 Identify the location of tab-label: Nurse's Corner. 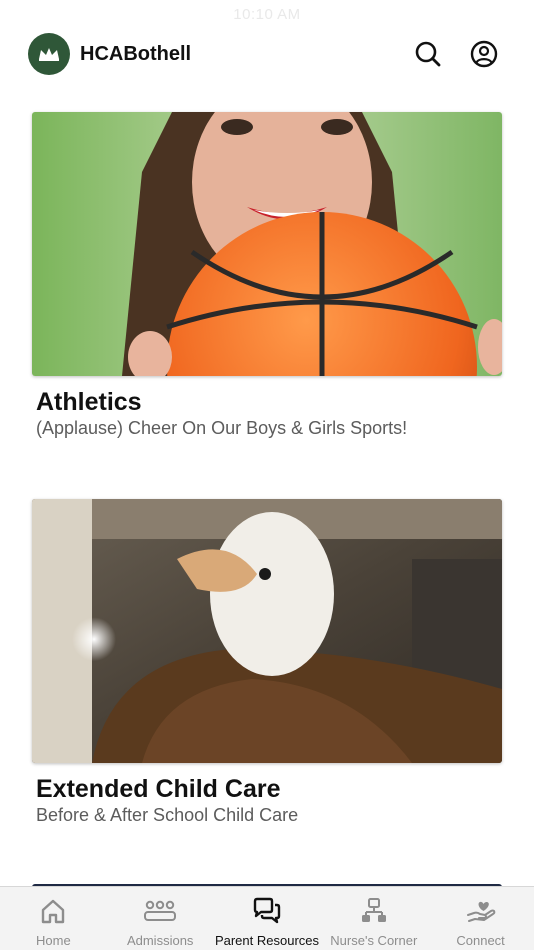
(374, 940).